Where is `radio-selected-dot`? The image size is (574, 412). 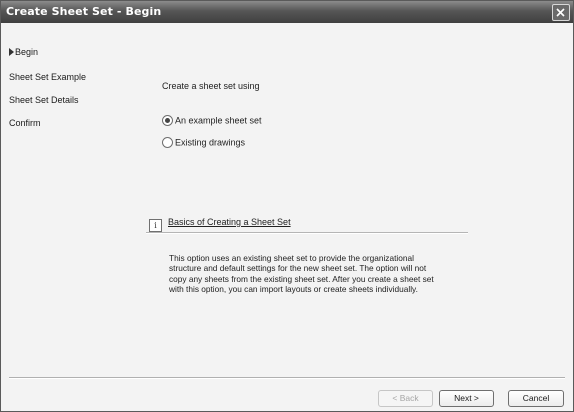 radio-selected-dot is located at coordinates (167, 121).